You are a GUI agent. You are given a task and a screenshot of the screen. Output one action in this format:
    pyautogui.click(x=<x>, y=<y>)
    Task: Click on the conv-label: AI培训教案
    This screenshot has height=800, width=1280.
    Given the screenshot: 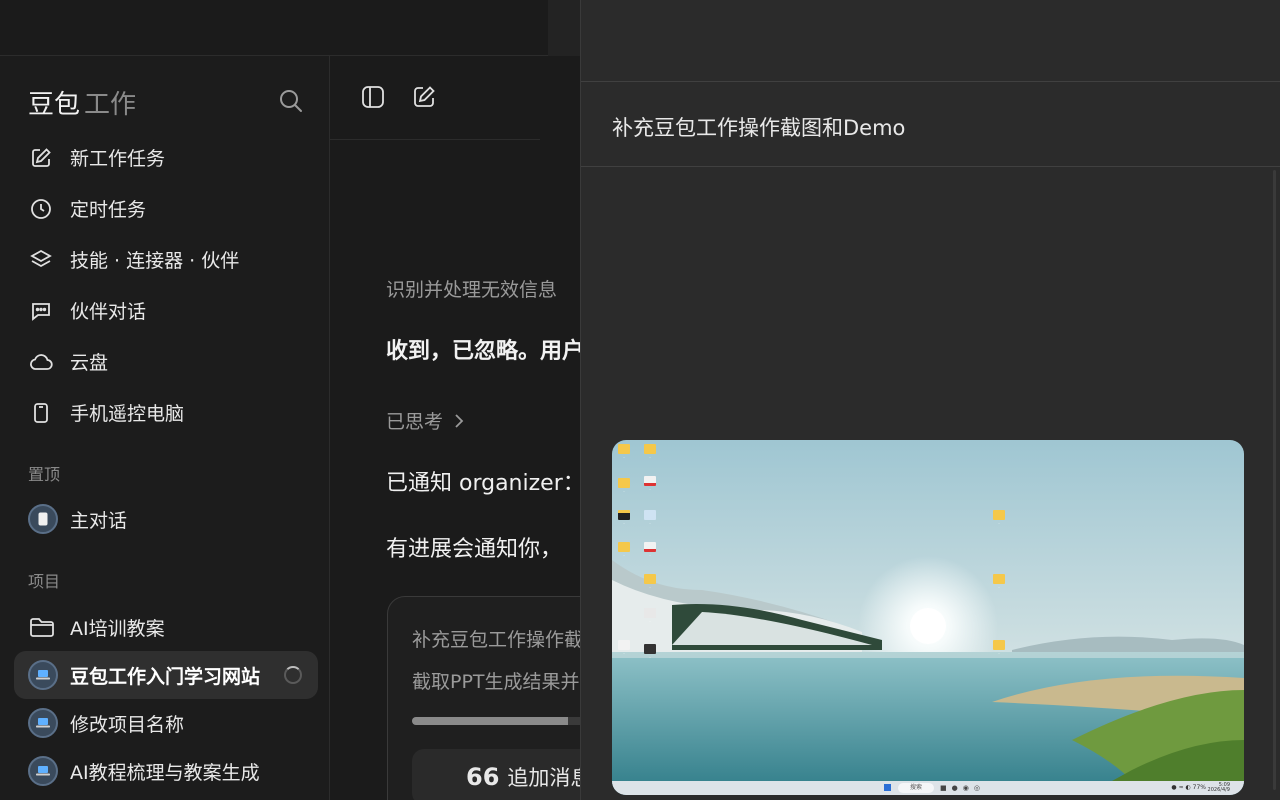 What is the action you would take?
    pyautogui.click(x=117, y=628)
    